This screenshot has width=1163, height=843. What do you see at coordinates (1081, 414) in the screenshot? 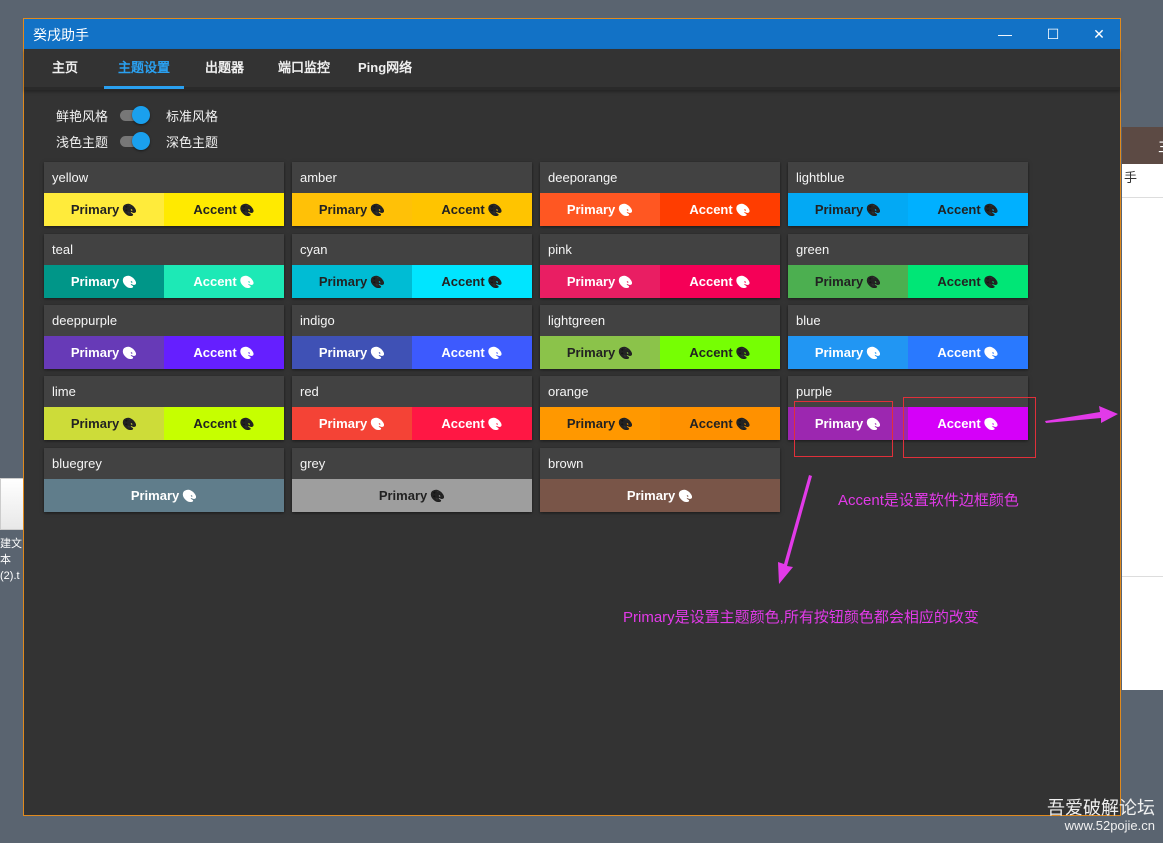
I see `arrow-to-window-border` at bounding box center [1081, 414].